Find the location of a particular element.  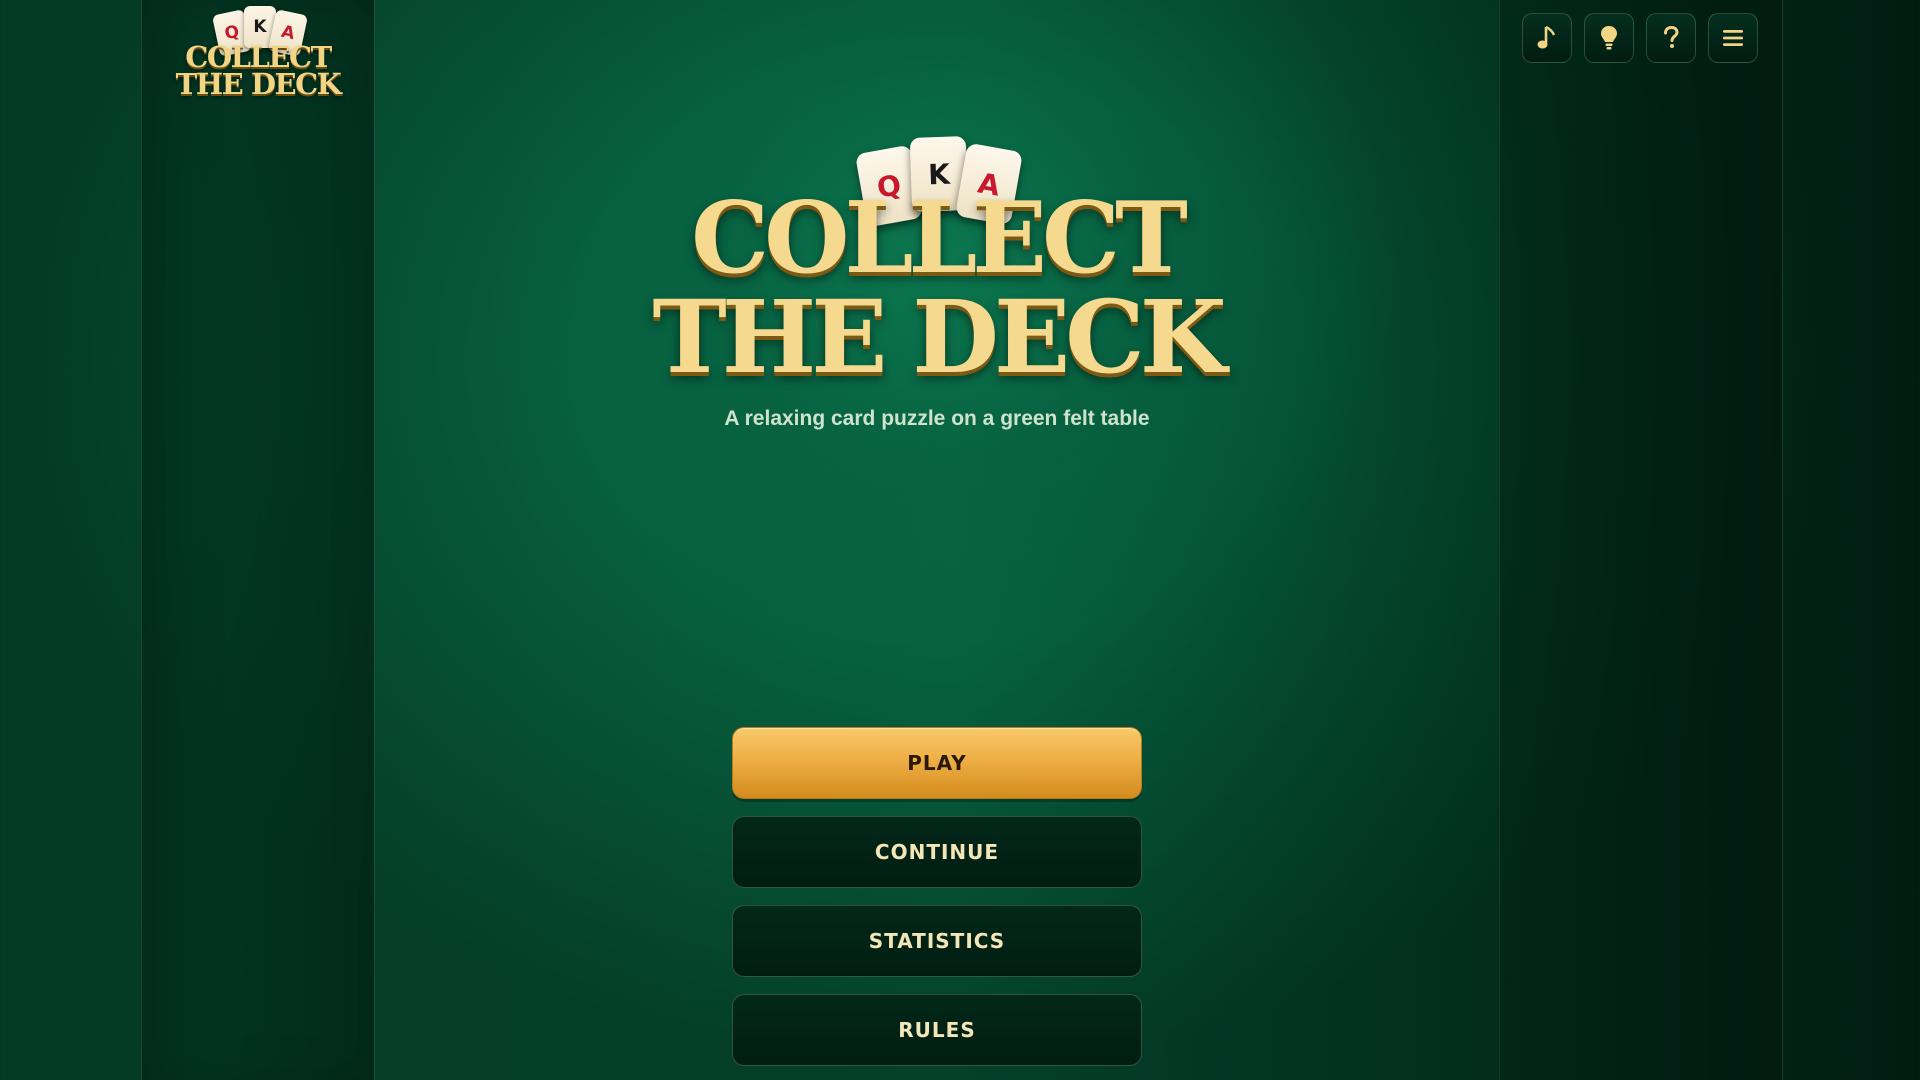

right-side-panel is located at coordinates (1641, 540).